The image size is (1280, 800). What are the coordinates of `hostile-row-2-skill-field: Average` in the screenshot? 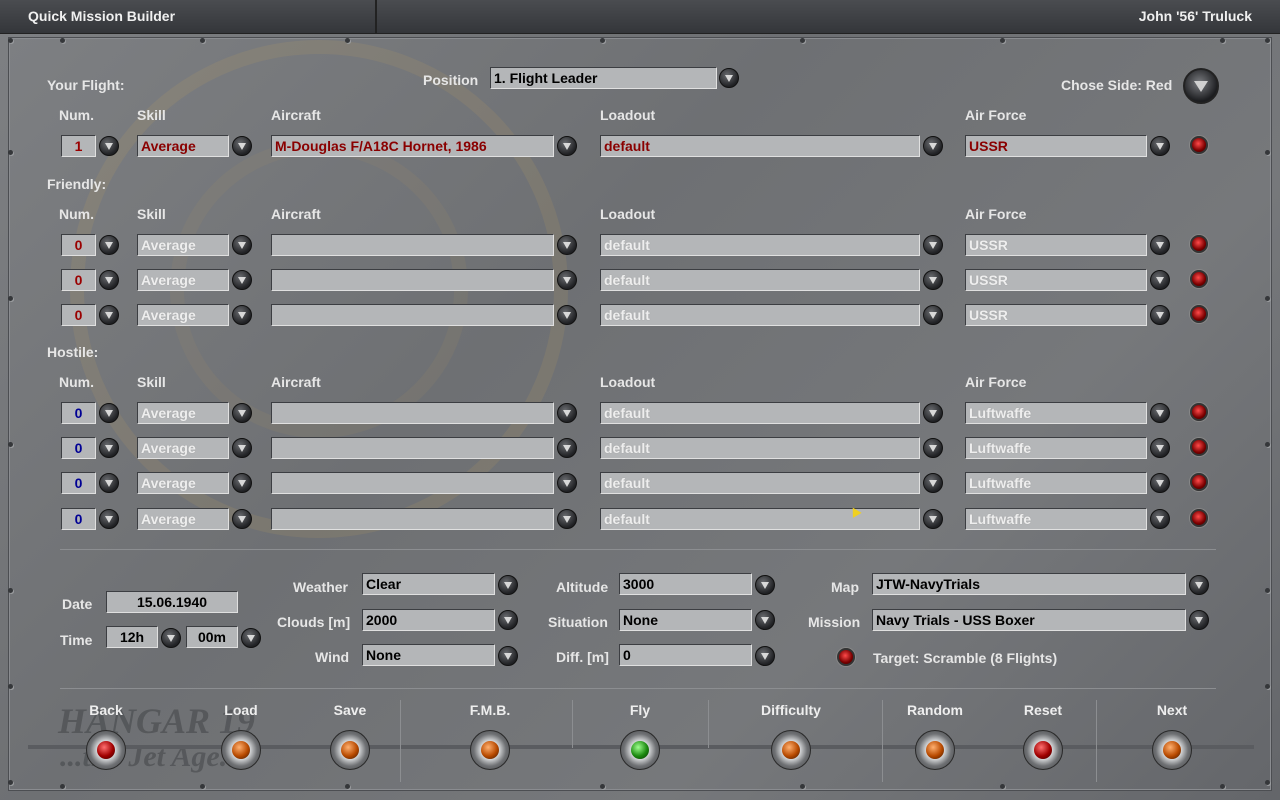 It's located at (183, 448).